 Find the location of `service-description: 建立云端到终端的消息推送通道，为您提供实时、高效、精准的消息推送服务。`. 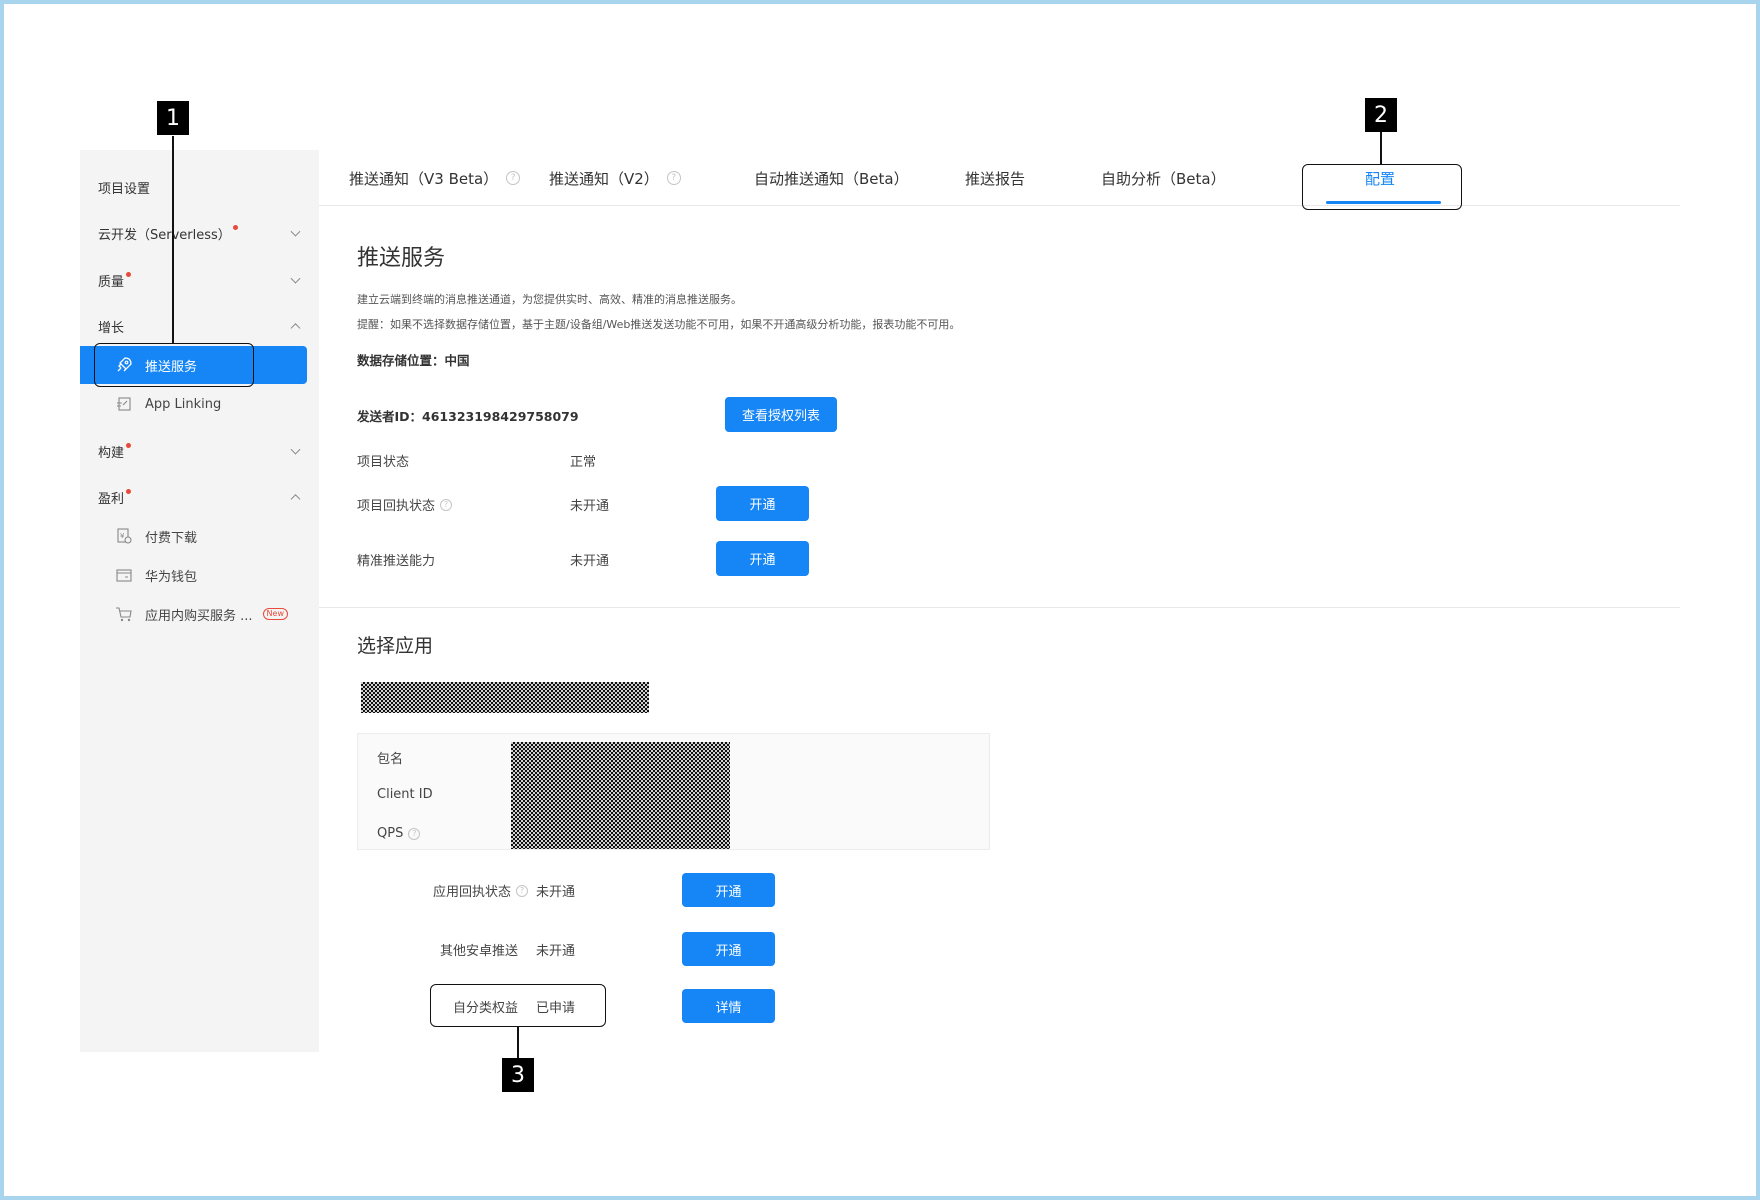

service-description: 建立云端到终端的消息推送通道，为您提供实时、高效、精准的消息推送服务。 is located at coordinates (549, 299).